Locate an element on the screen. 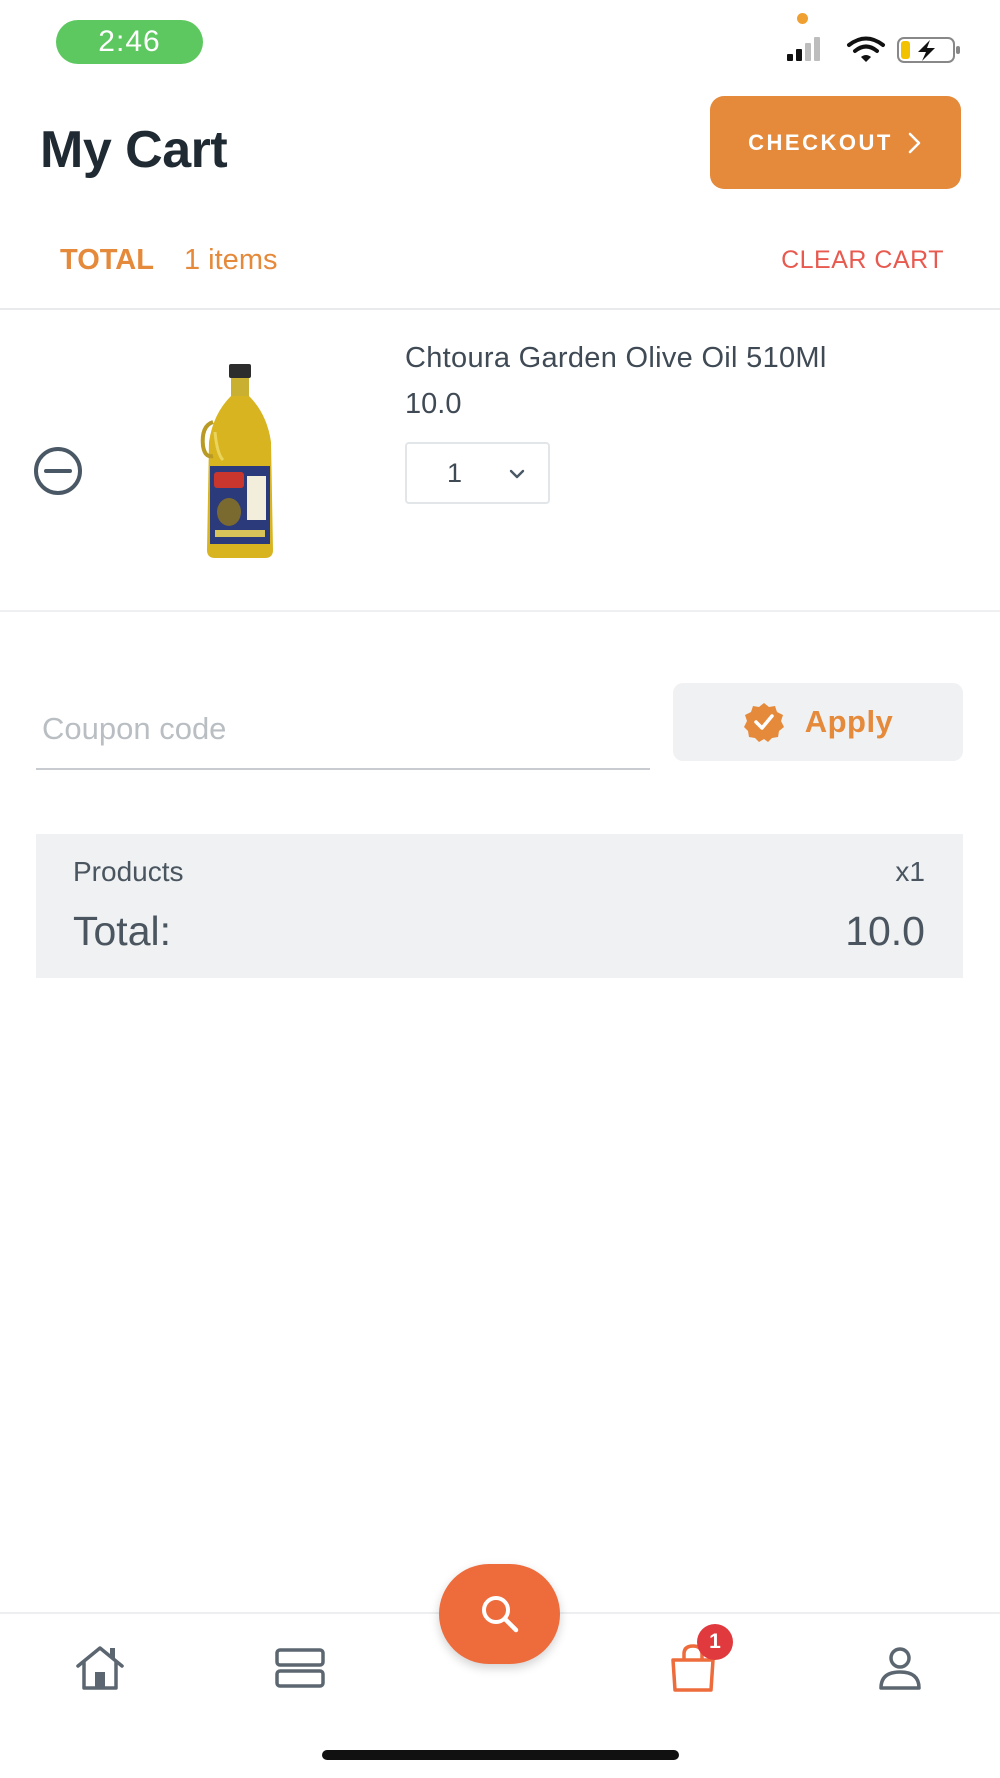  nav-cart: 1 is located at coordinates (698, 1661).